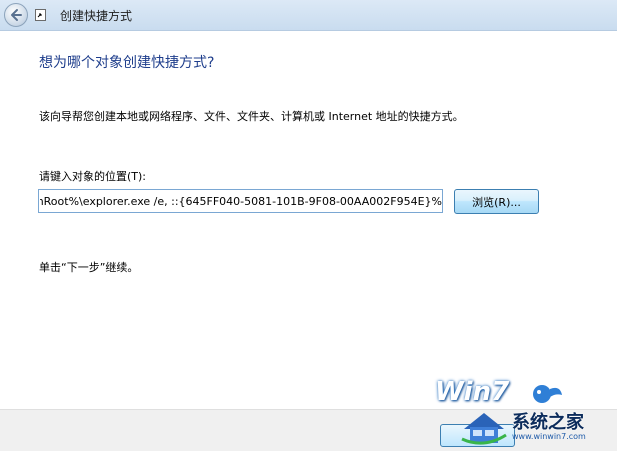  I want to click on back-button, so click(16, 15).